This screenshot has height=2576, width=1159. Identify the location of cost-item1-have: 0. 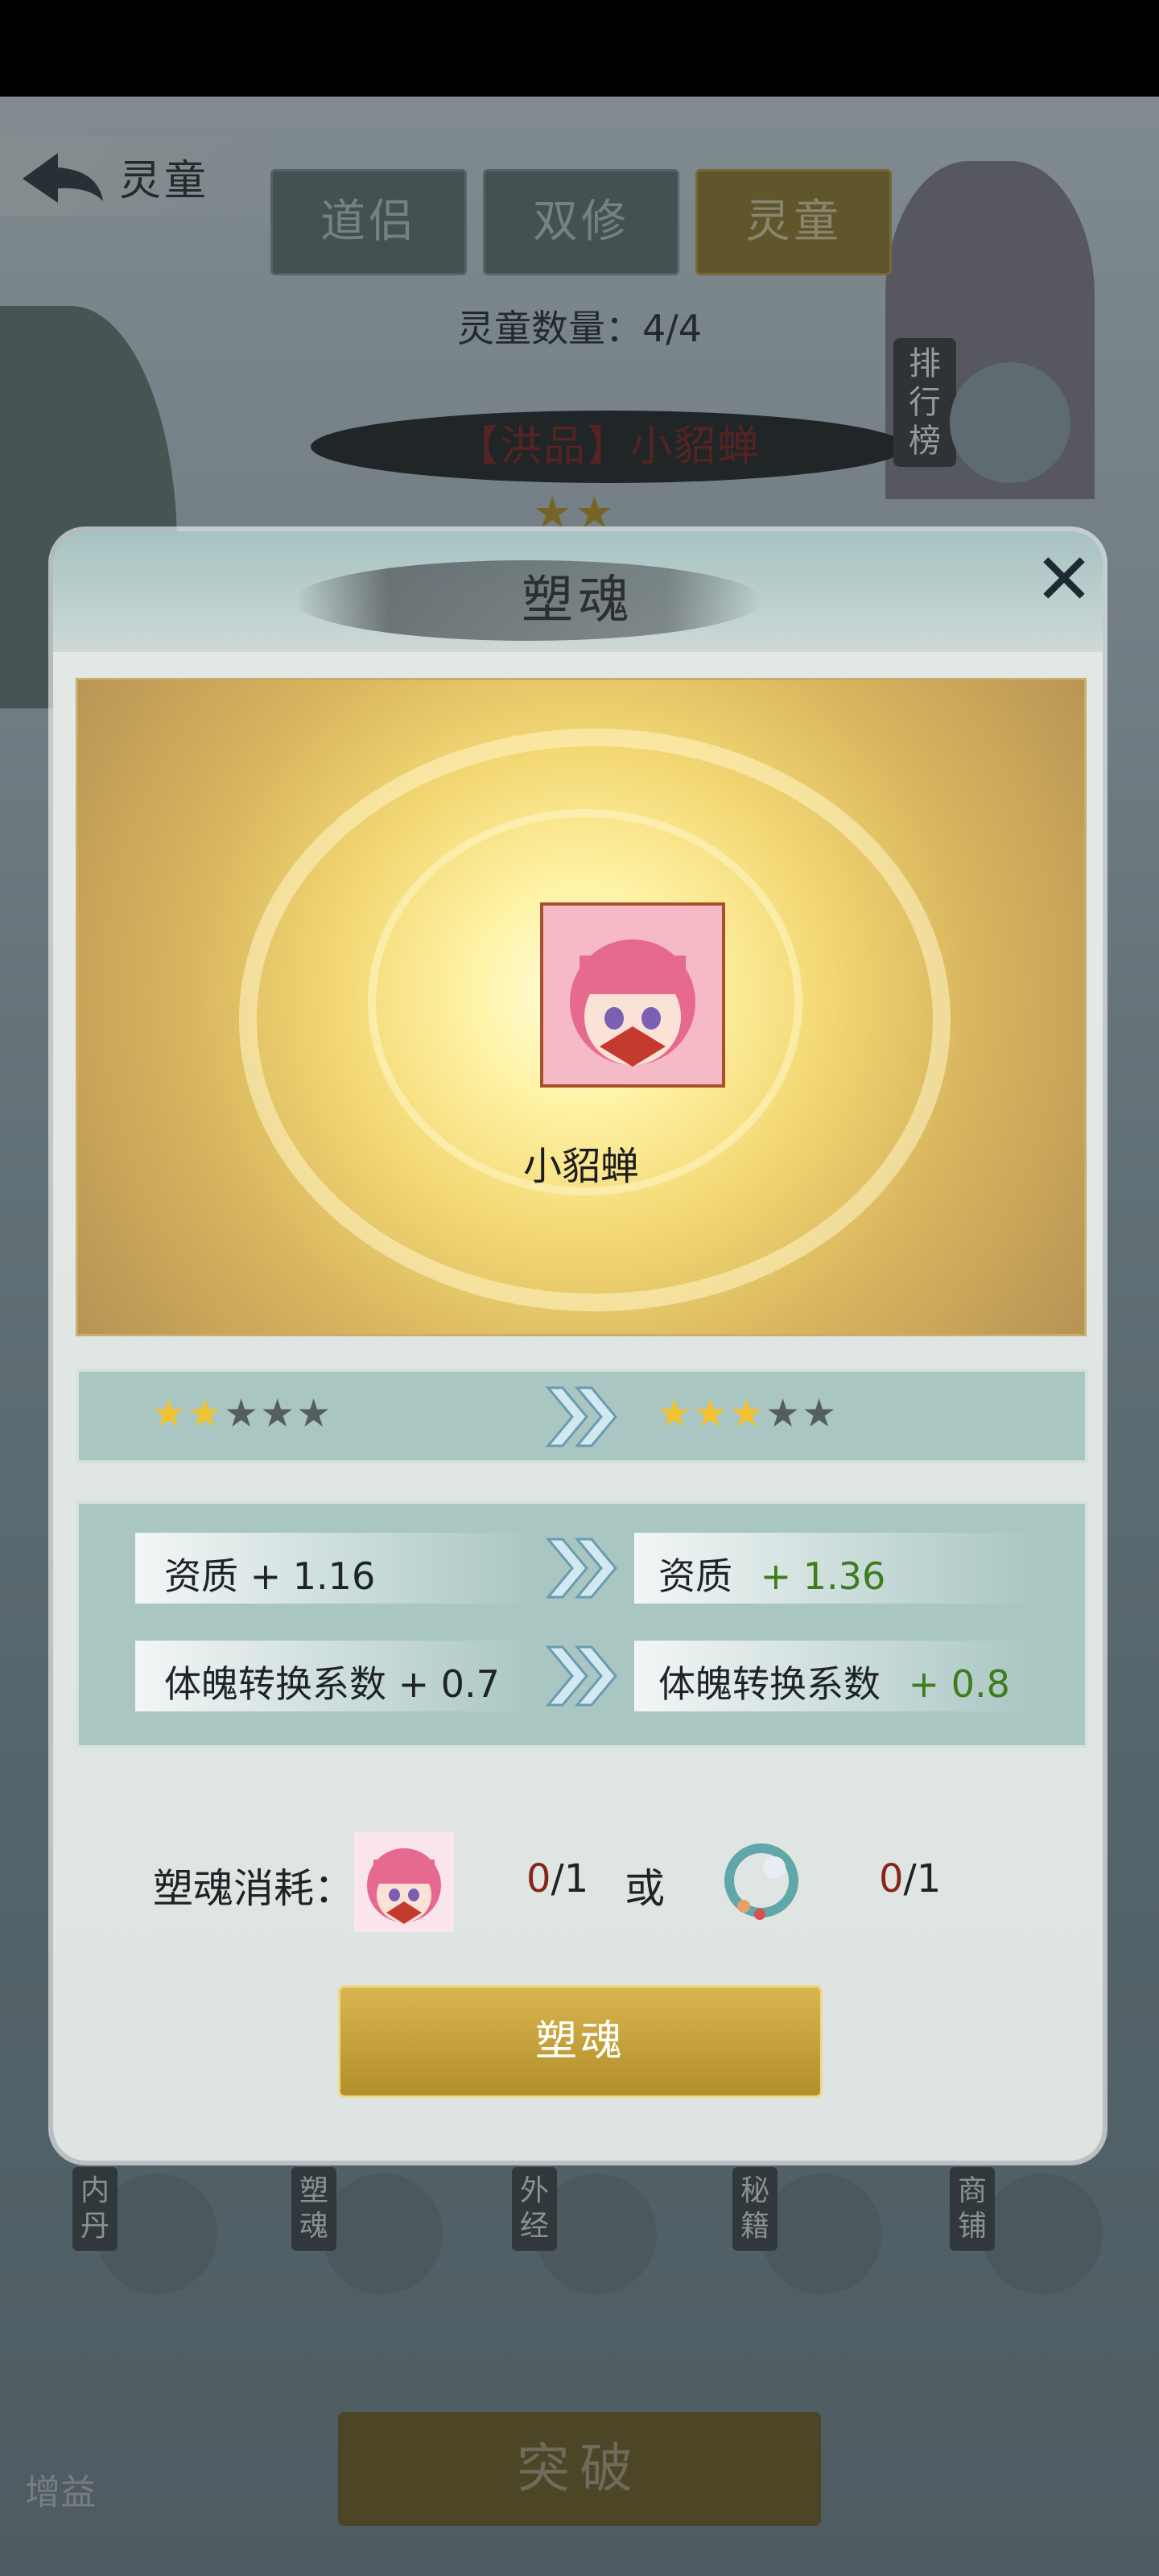
(538, 1878).